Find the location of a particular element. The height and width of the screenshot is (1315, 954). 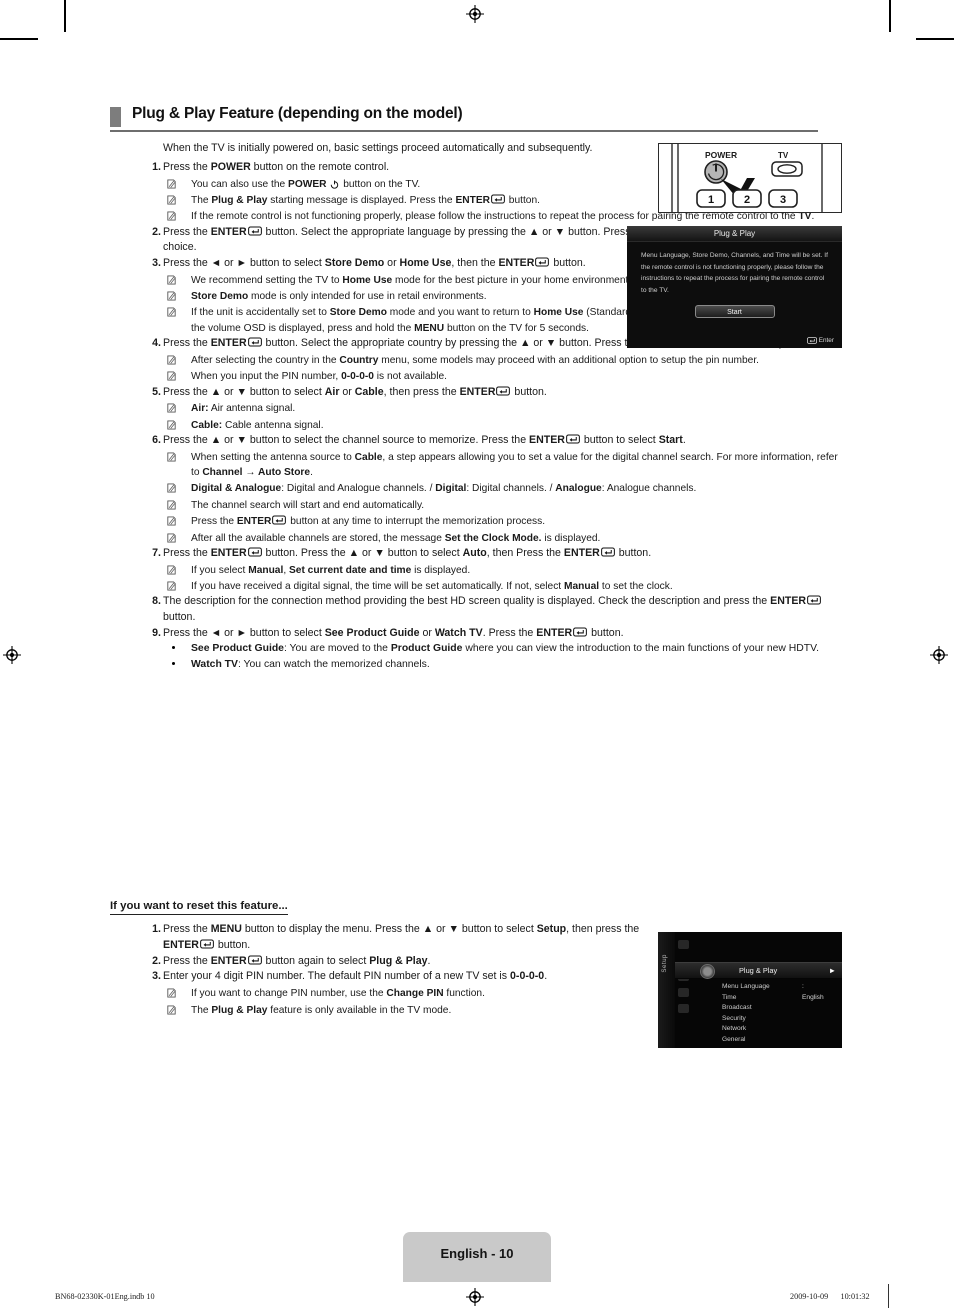

setup-menu-item-value: : English is located at coordinates (813, 992).